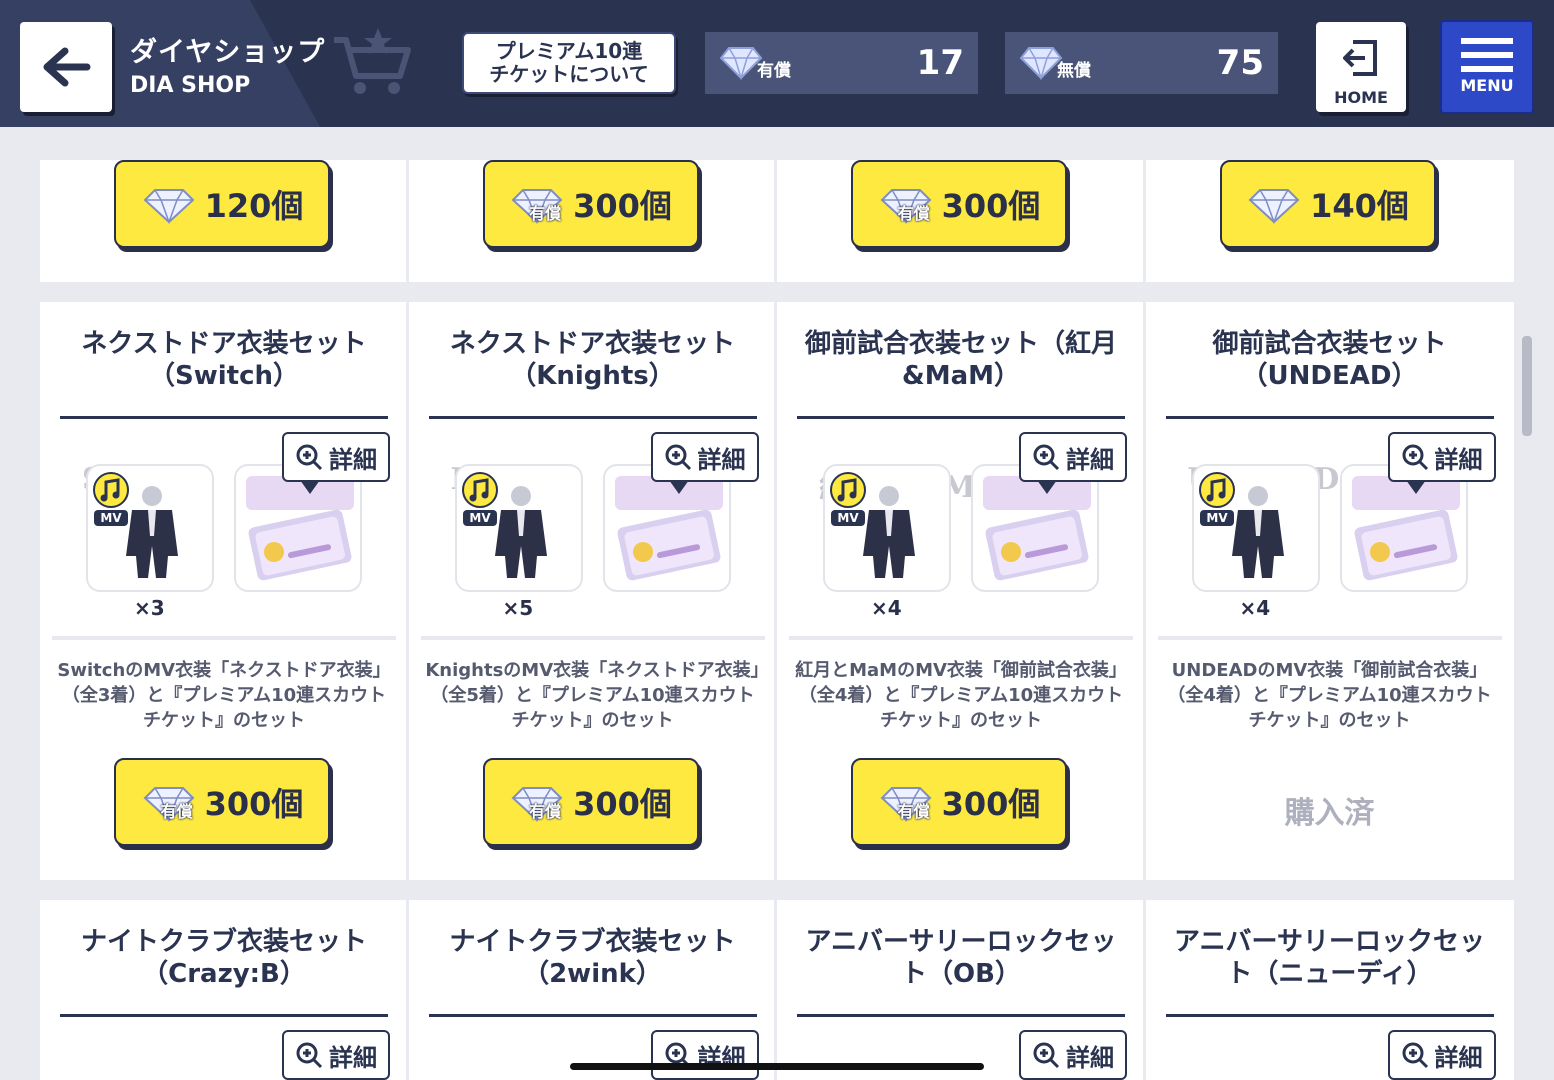  What do you see at coordinates (224, 591) in the screenshot?
I see `shop-card: ネクストドア衣装セット（Switch） Switch MV ×3` at bounding box center [224, 591].